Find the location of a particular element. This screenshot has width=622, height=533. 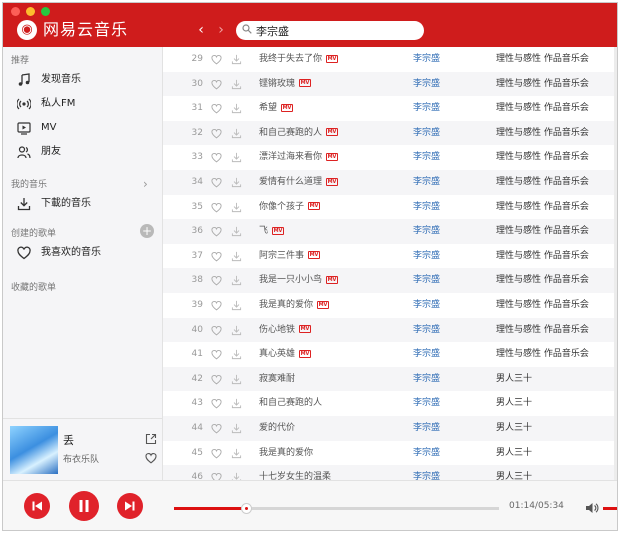

like-icon is located at coordinates (151, 458).